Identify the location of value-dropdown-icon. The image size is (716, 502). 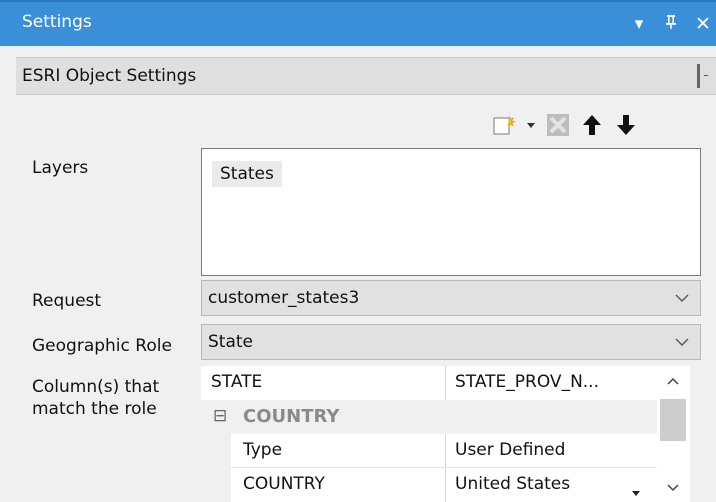
(636, 491).